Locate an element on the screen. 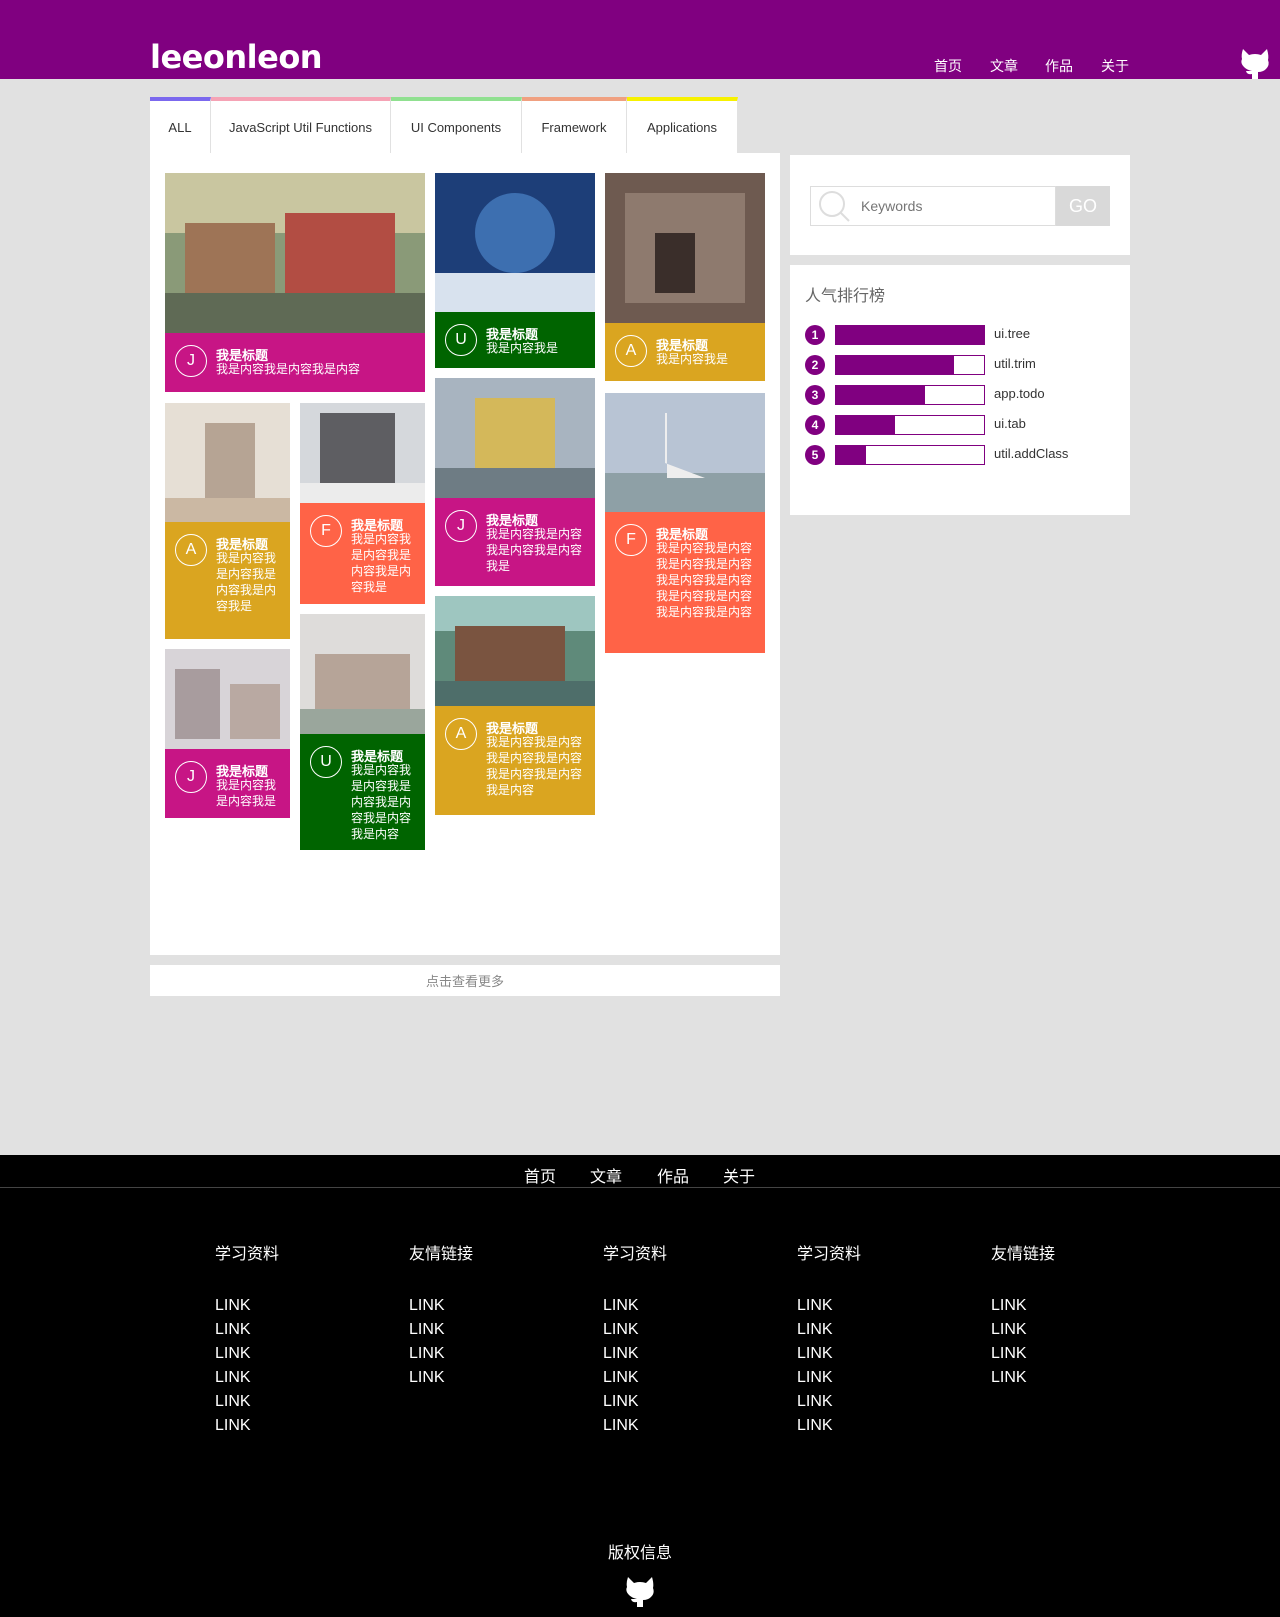 This screenshot has height=1617, width=1280. ranking-item: 3 app.todo is located at coordinates (955, 395).